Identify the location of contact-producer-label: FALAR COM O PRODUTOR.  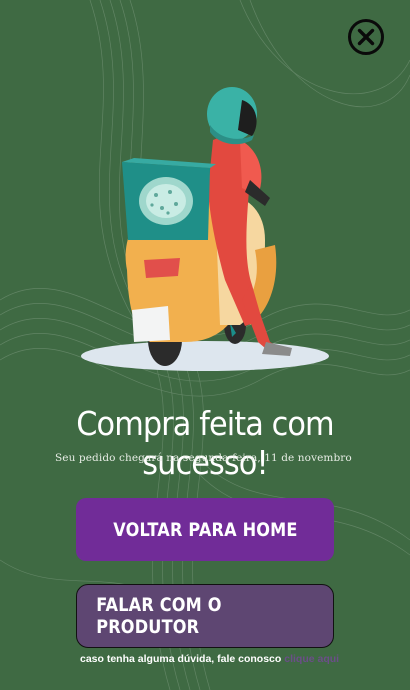
(159, 616).